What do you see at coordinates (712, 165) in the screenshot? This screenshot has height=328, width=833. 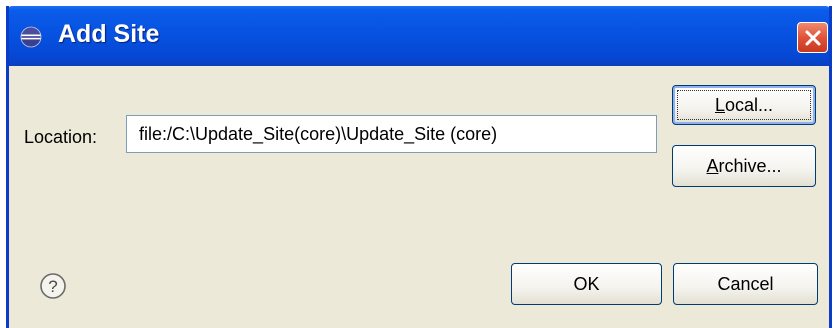 I see `archive-mnemonic: A` at bounding box center [712, 165].